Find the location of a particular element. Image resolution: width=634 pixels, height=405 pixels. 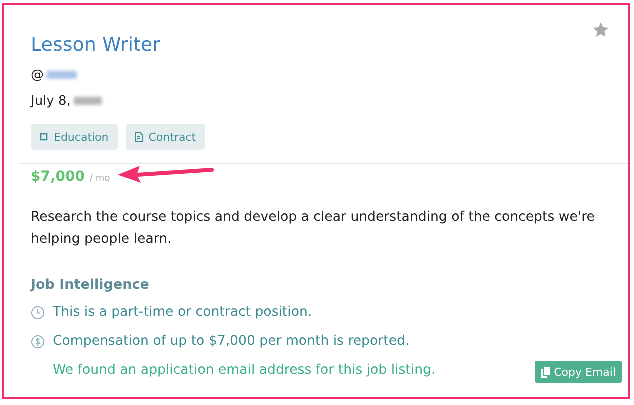

category-tag: Education is located at coordinates (74, 137).